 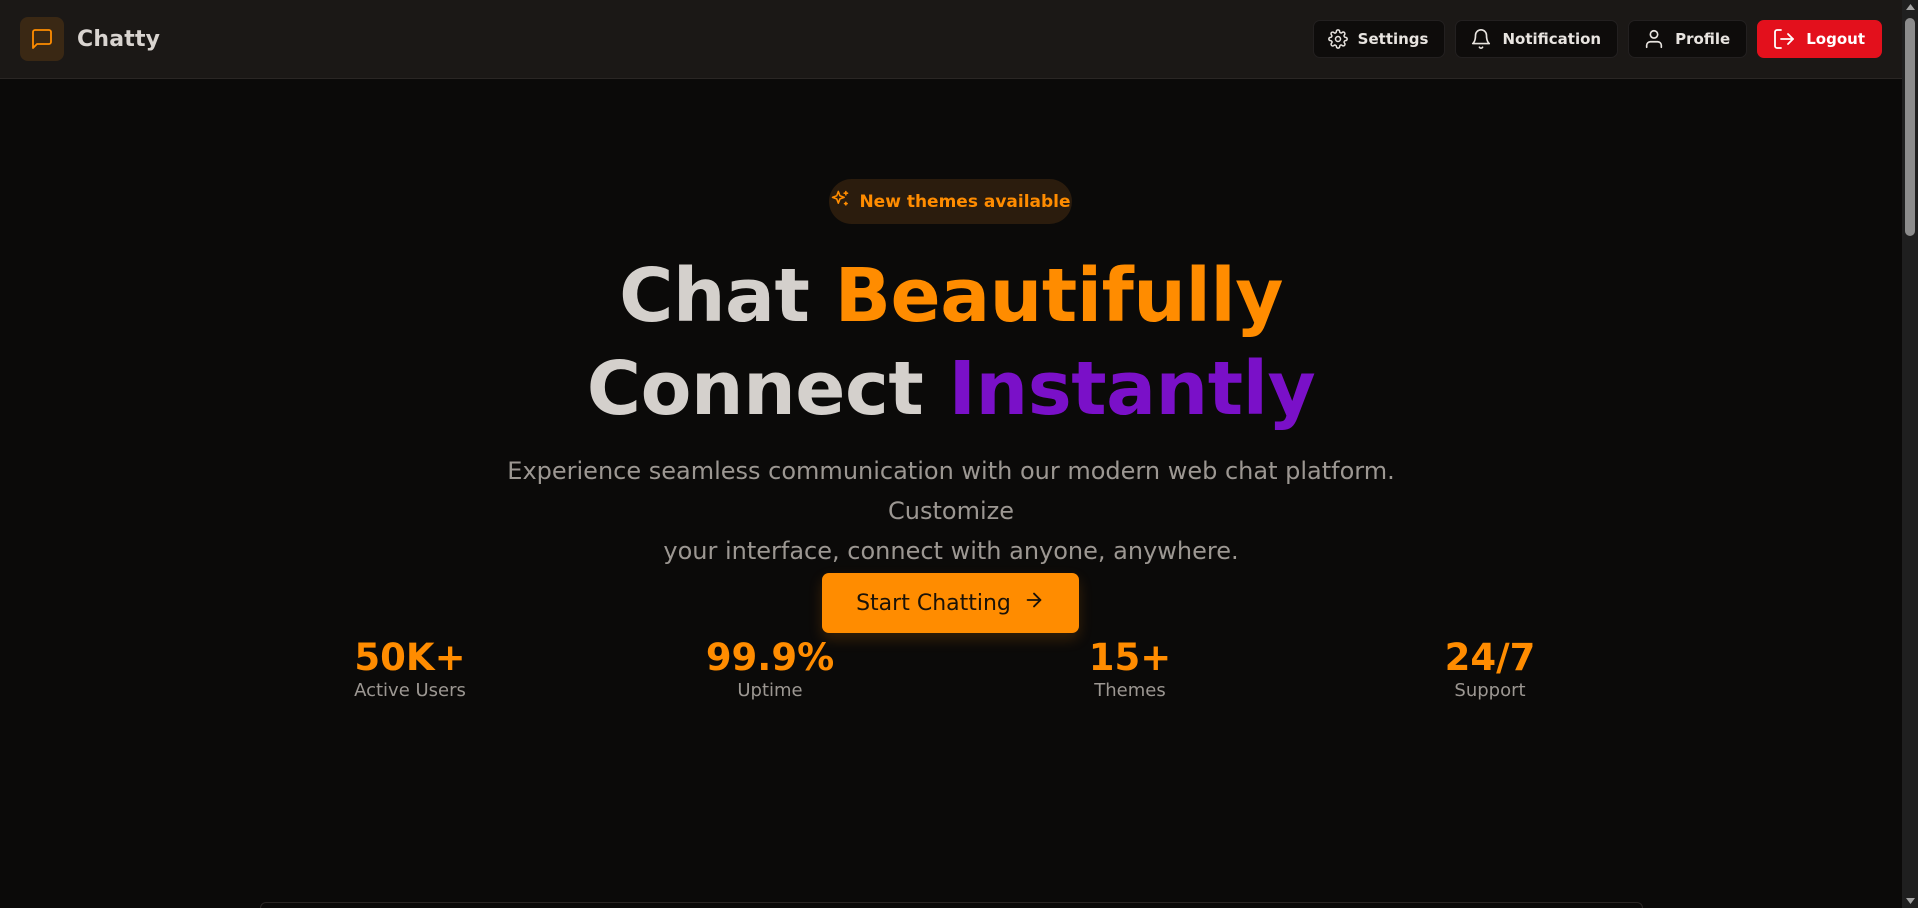 I want to click on logout-button: Logout, so click(x=1819, y=39).